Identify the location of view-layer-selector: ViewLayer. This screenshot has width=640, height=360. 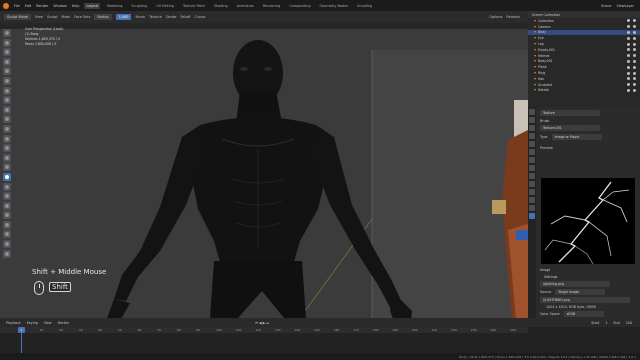
(626, 6).